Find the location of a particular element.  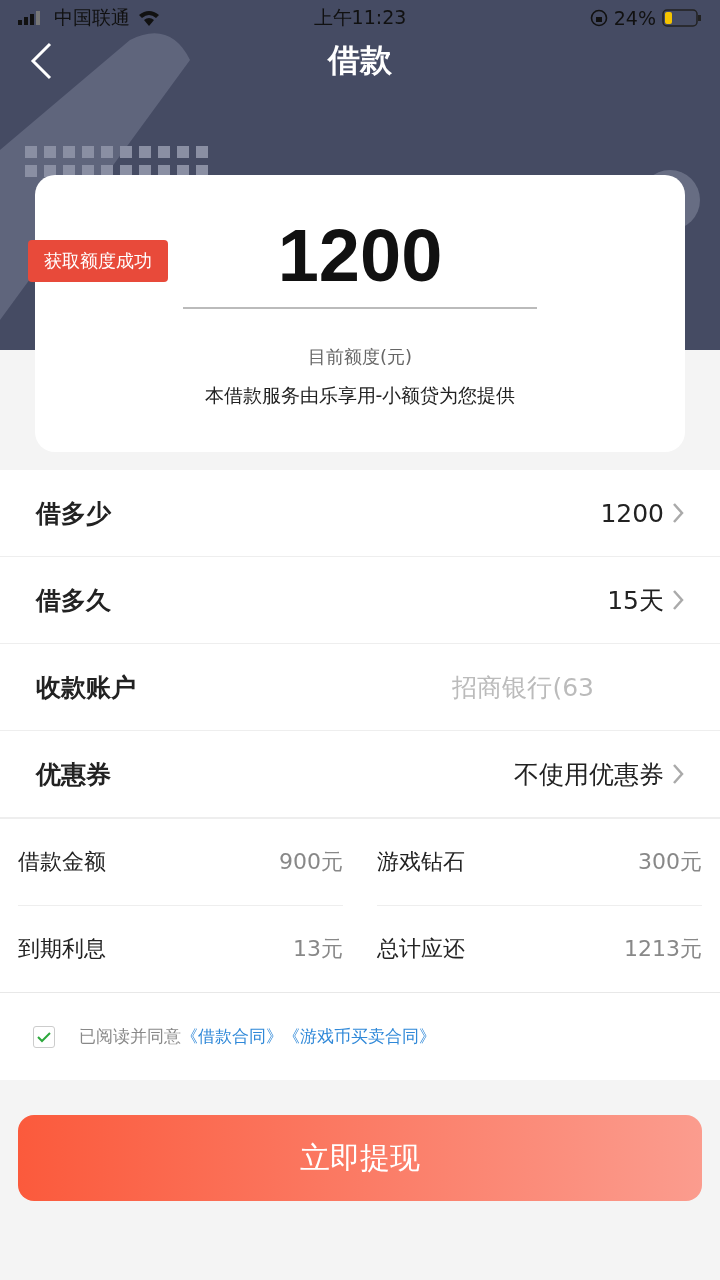

option-row: 借多少 1200 is located at coordinates (360, 513).